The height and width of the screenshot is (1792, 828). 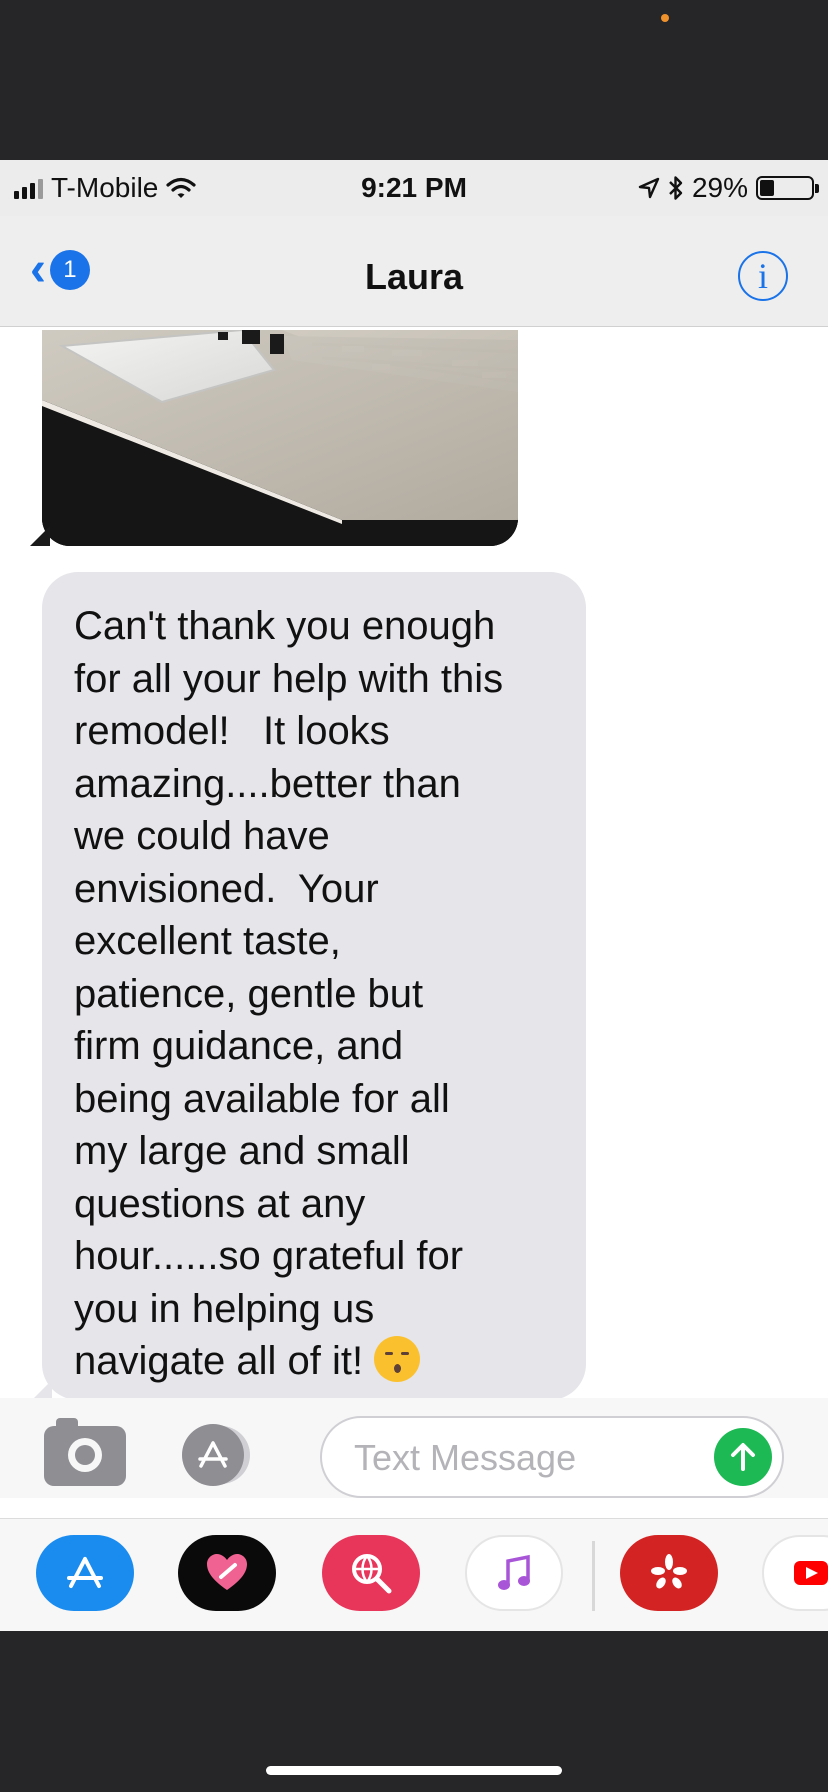 I want to click on arrow-up-icon, so click(x=743, y=1457).